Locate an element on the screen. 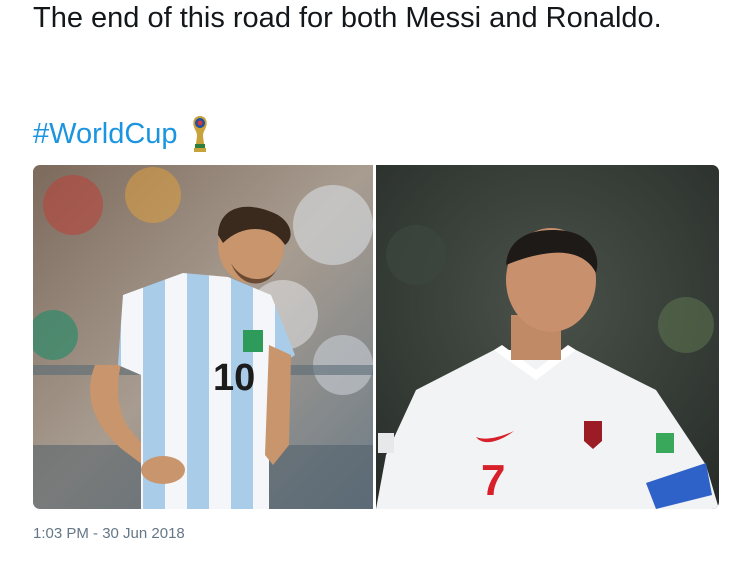  world-cup-trophy-icon is located at coordinates (195, 134).